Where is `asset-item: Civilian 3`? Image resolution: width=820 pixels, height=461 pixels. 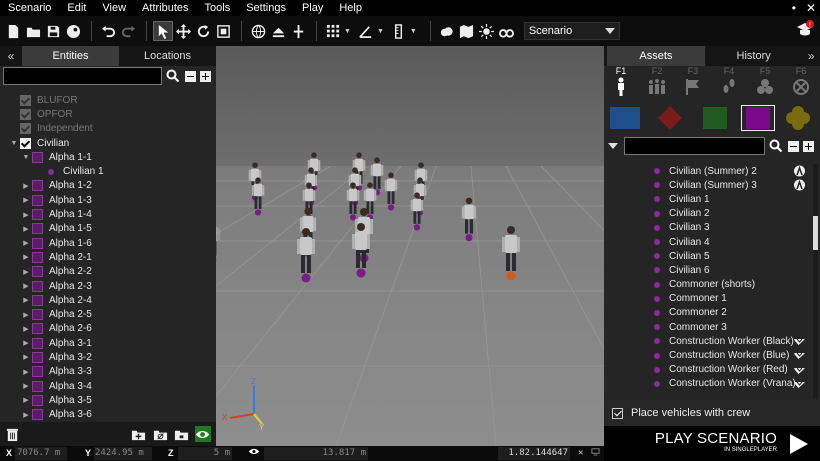 asset-item: Civilian 3 is located at coordinates (707, 228).